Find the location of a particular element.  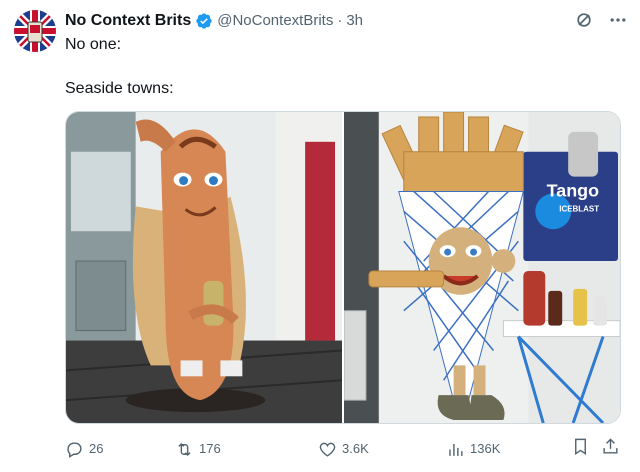

views-button: 136K is located at coordinates (473, 449).